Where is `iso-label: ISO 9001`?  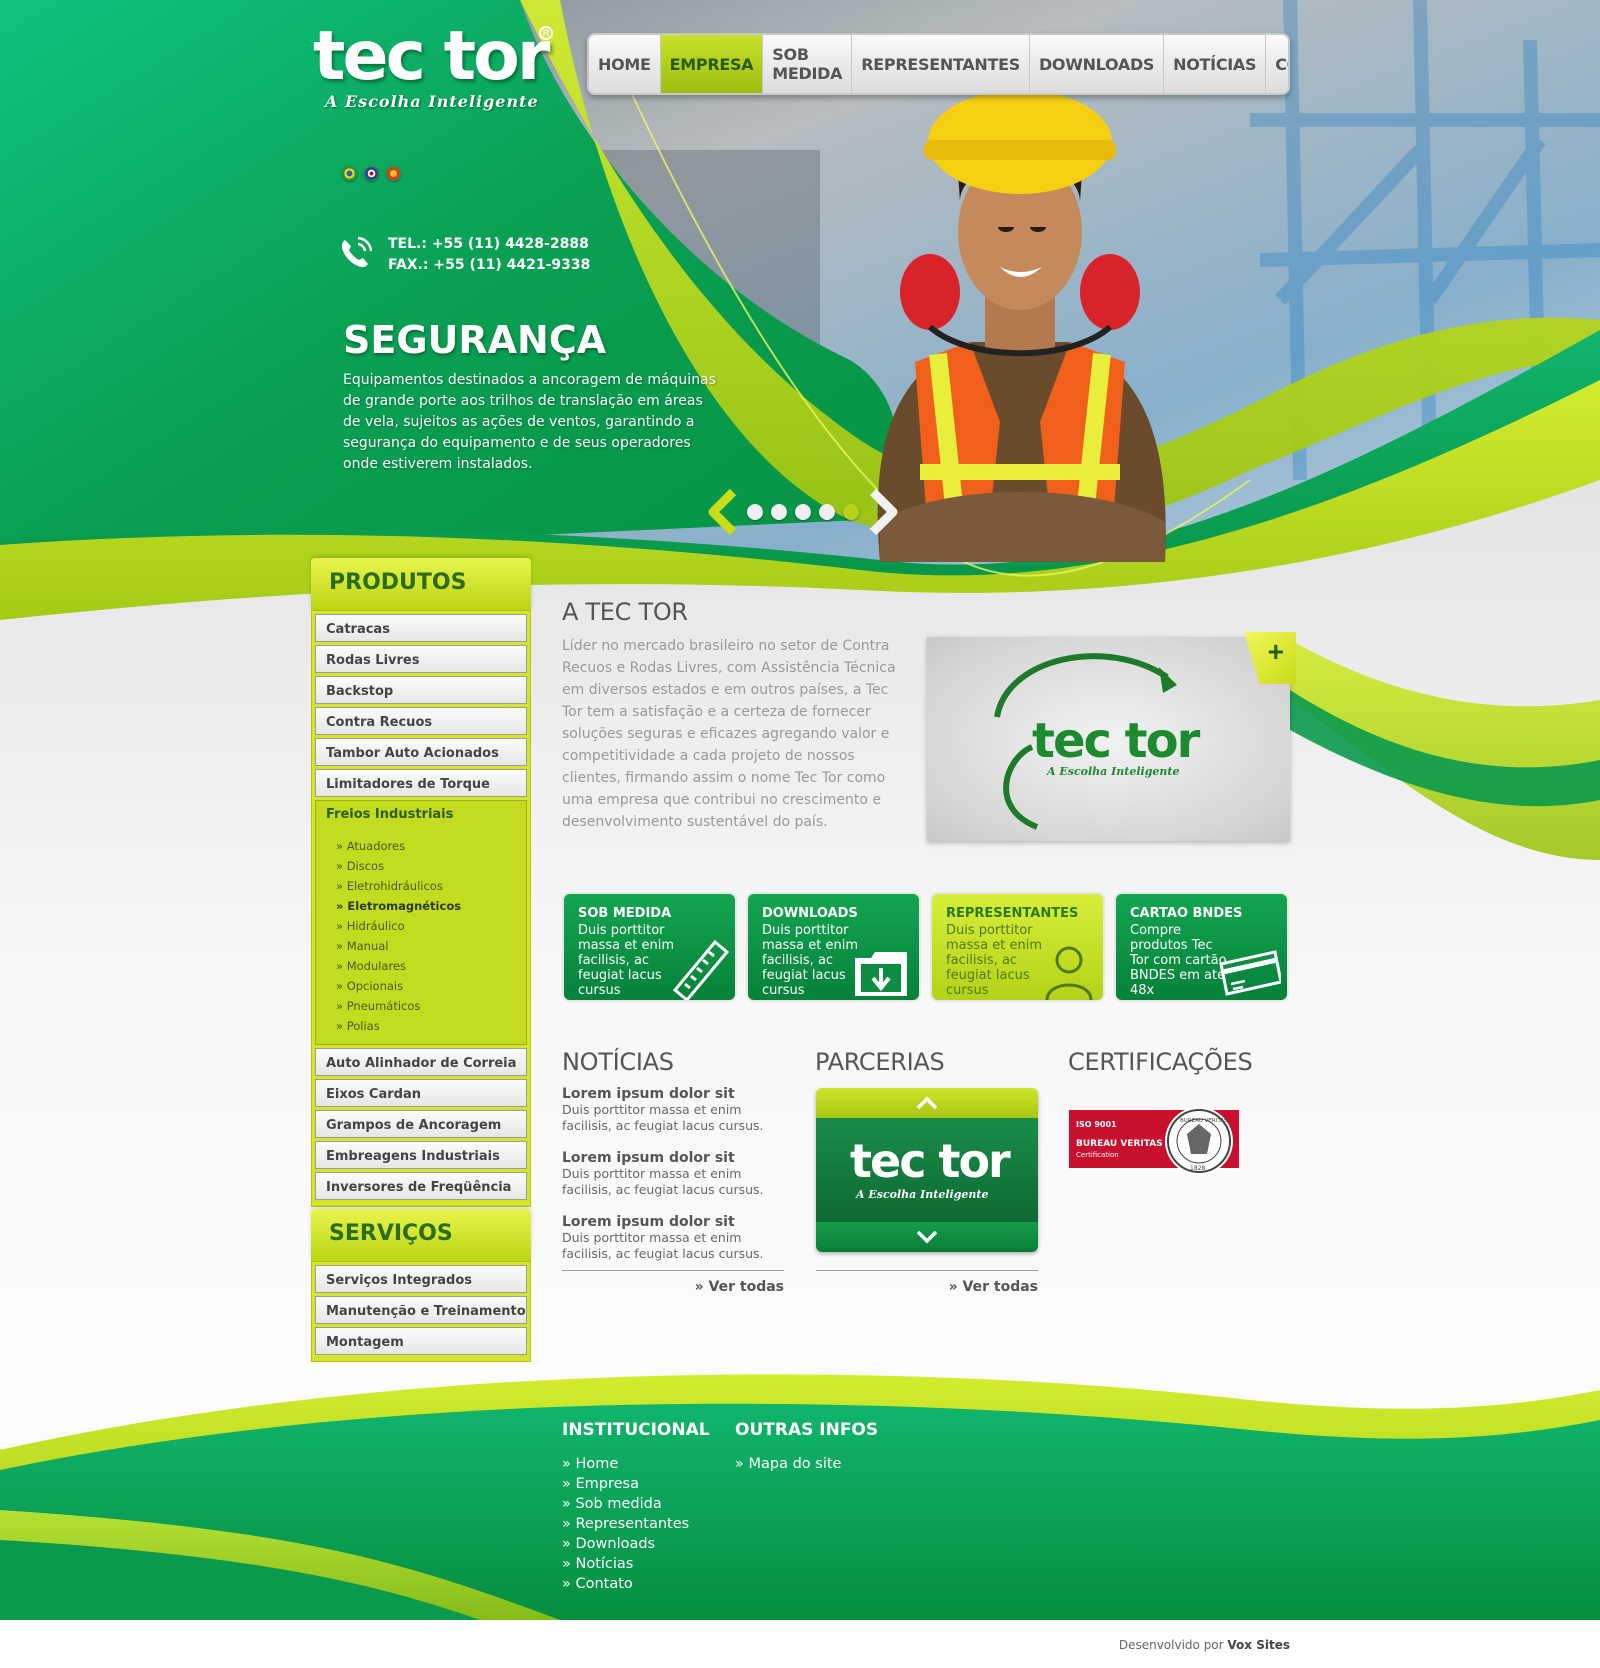
iso-label: ISO 9001 is located at coordinates (1096, 1124).